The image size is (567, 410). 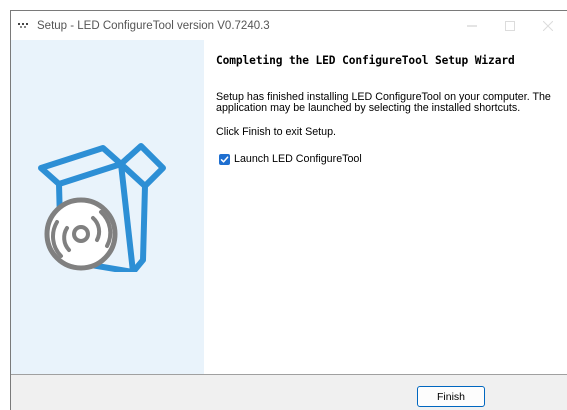 I want to click on close-icon, so click(x=548, y=25).